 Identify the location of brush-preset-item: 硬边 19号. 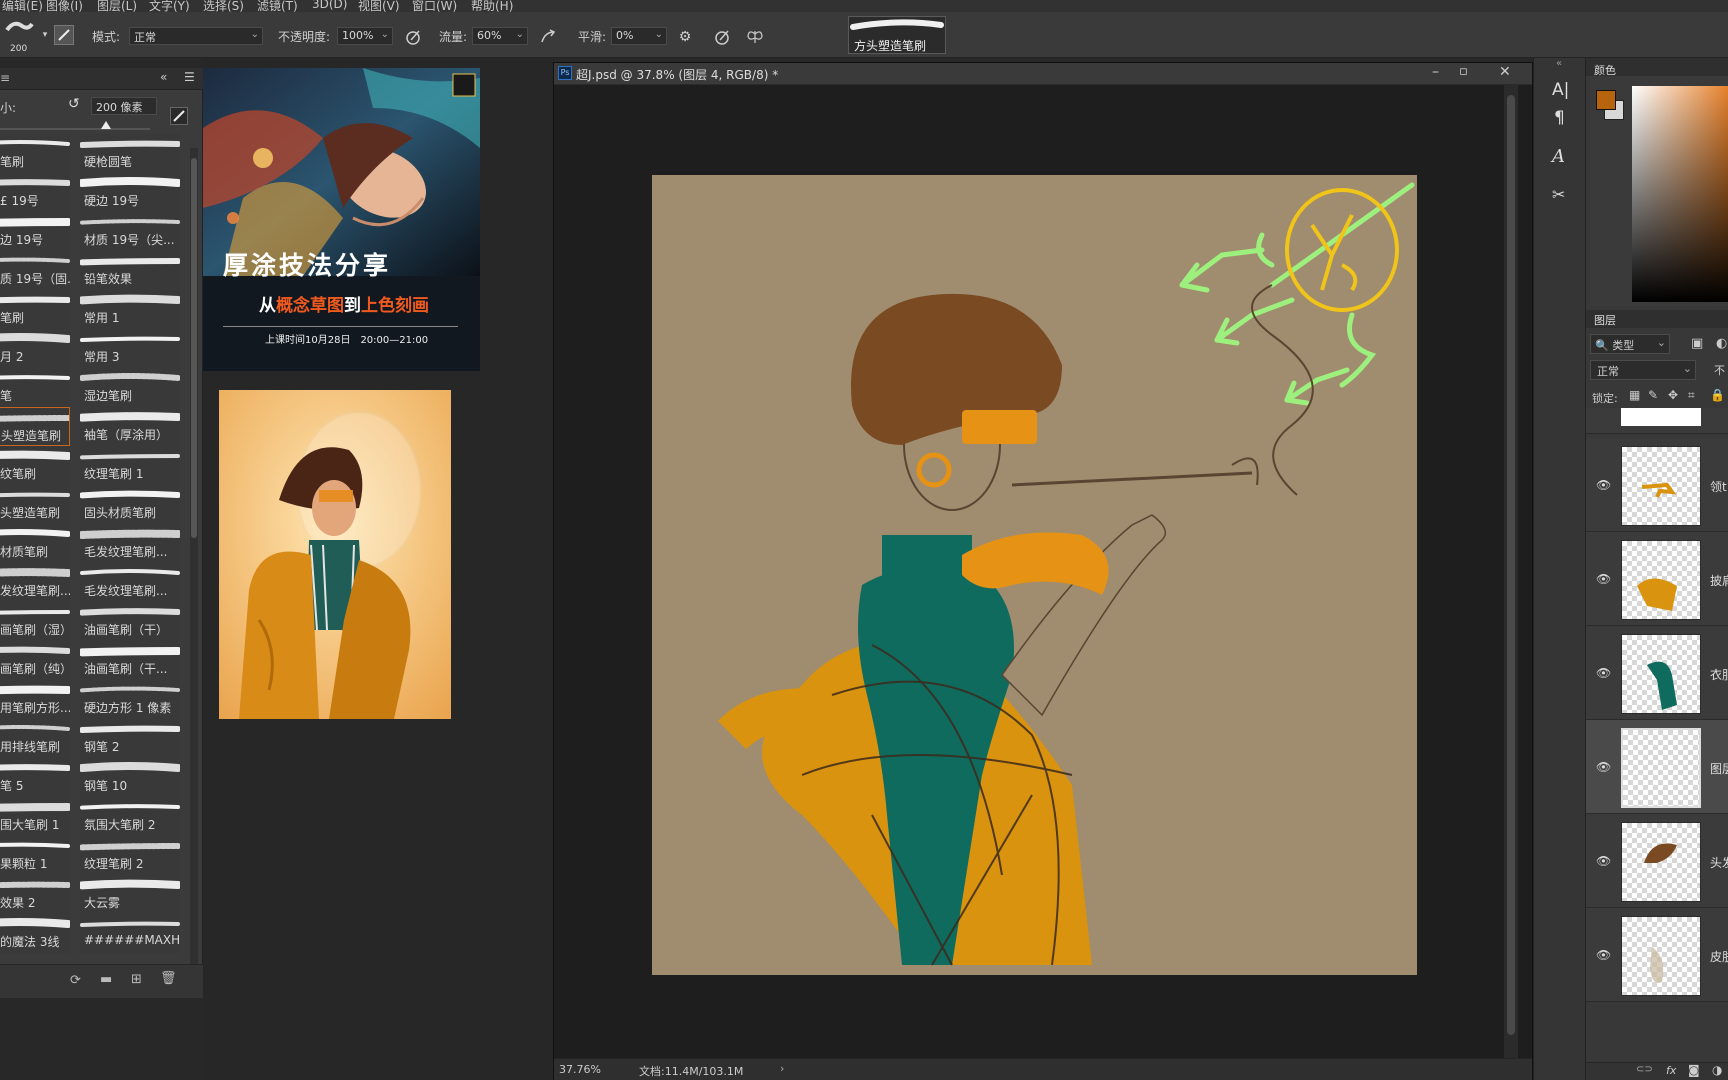
(130, 192).